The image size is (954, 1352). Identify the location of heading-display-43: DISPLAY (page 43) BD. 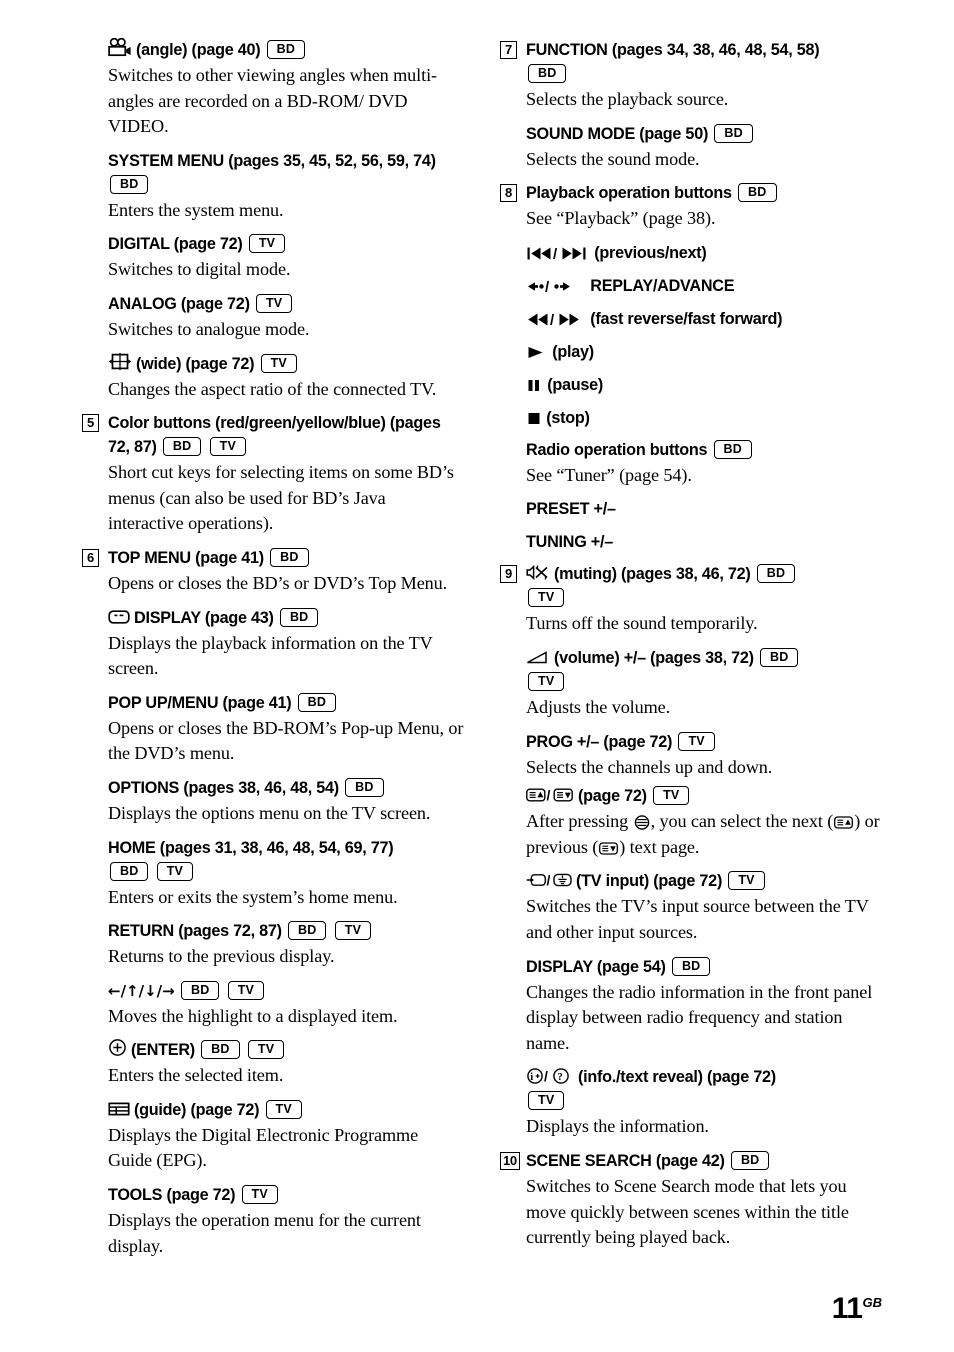
(286, 618).